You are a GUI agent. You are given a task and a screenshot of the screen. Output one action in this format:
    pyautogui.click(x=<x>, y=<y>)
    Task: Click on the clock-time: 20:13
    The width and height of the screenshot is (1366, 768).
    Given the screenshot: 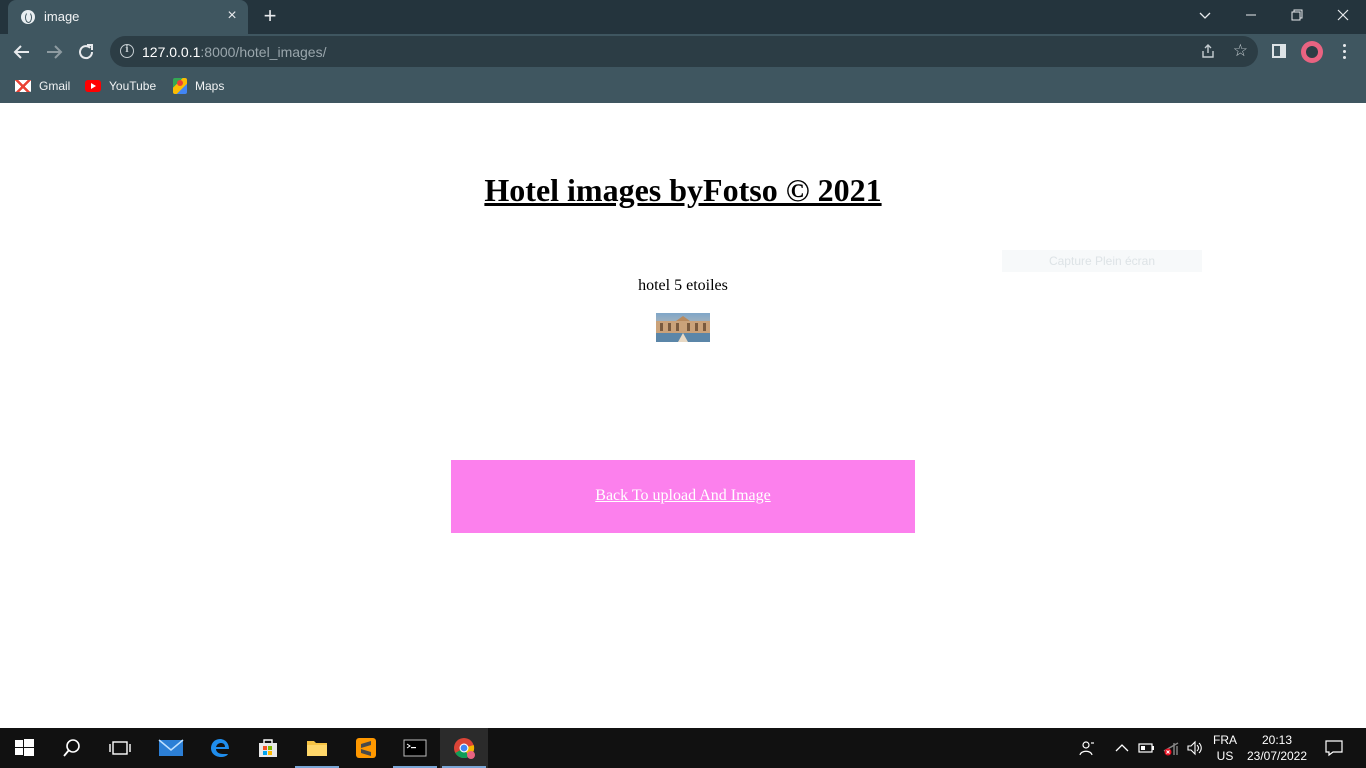 What is the action you would take?
    pyautogui.click(x=1277, y=740)
    